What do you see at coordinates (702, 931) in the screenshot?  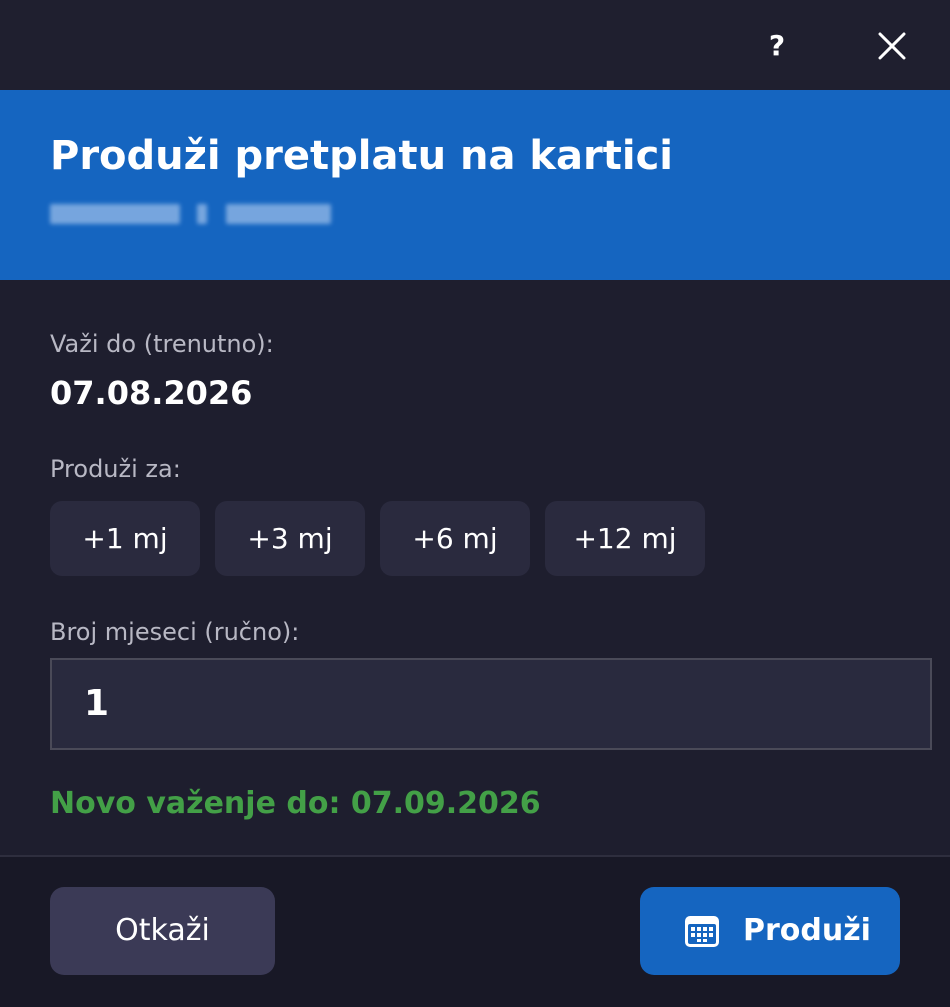 I see `calendar-icon` at bounding box center [702, 931].